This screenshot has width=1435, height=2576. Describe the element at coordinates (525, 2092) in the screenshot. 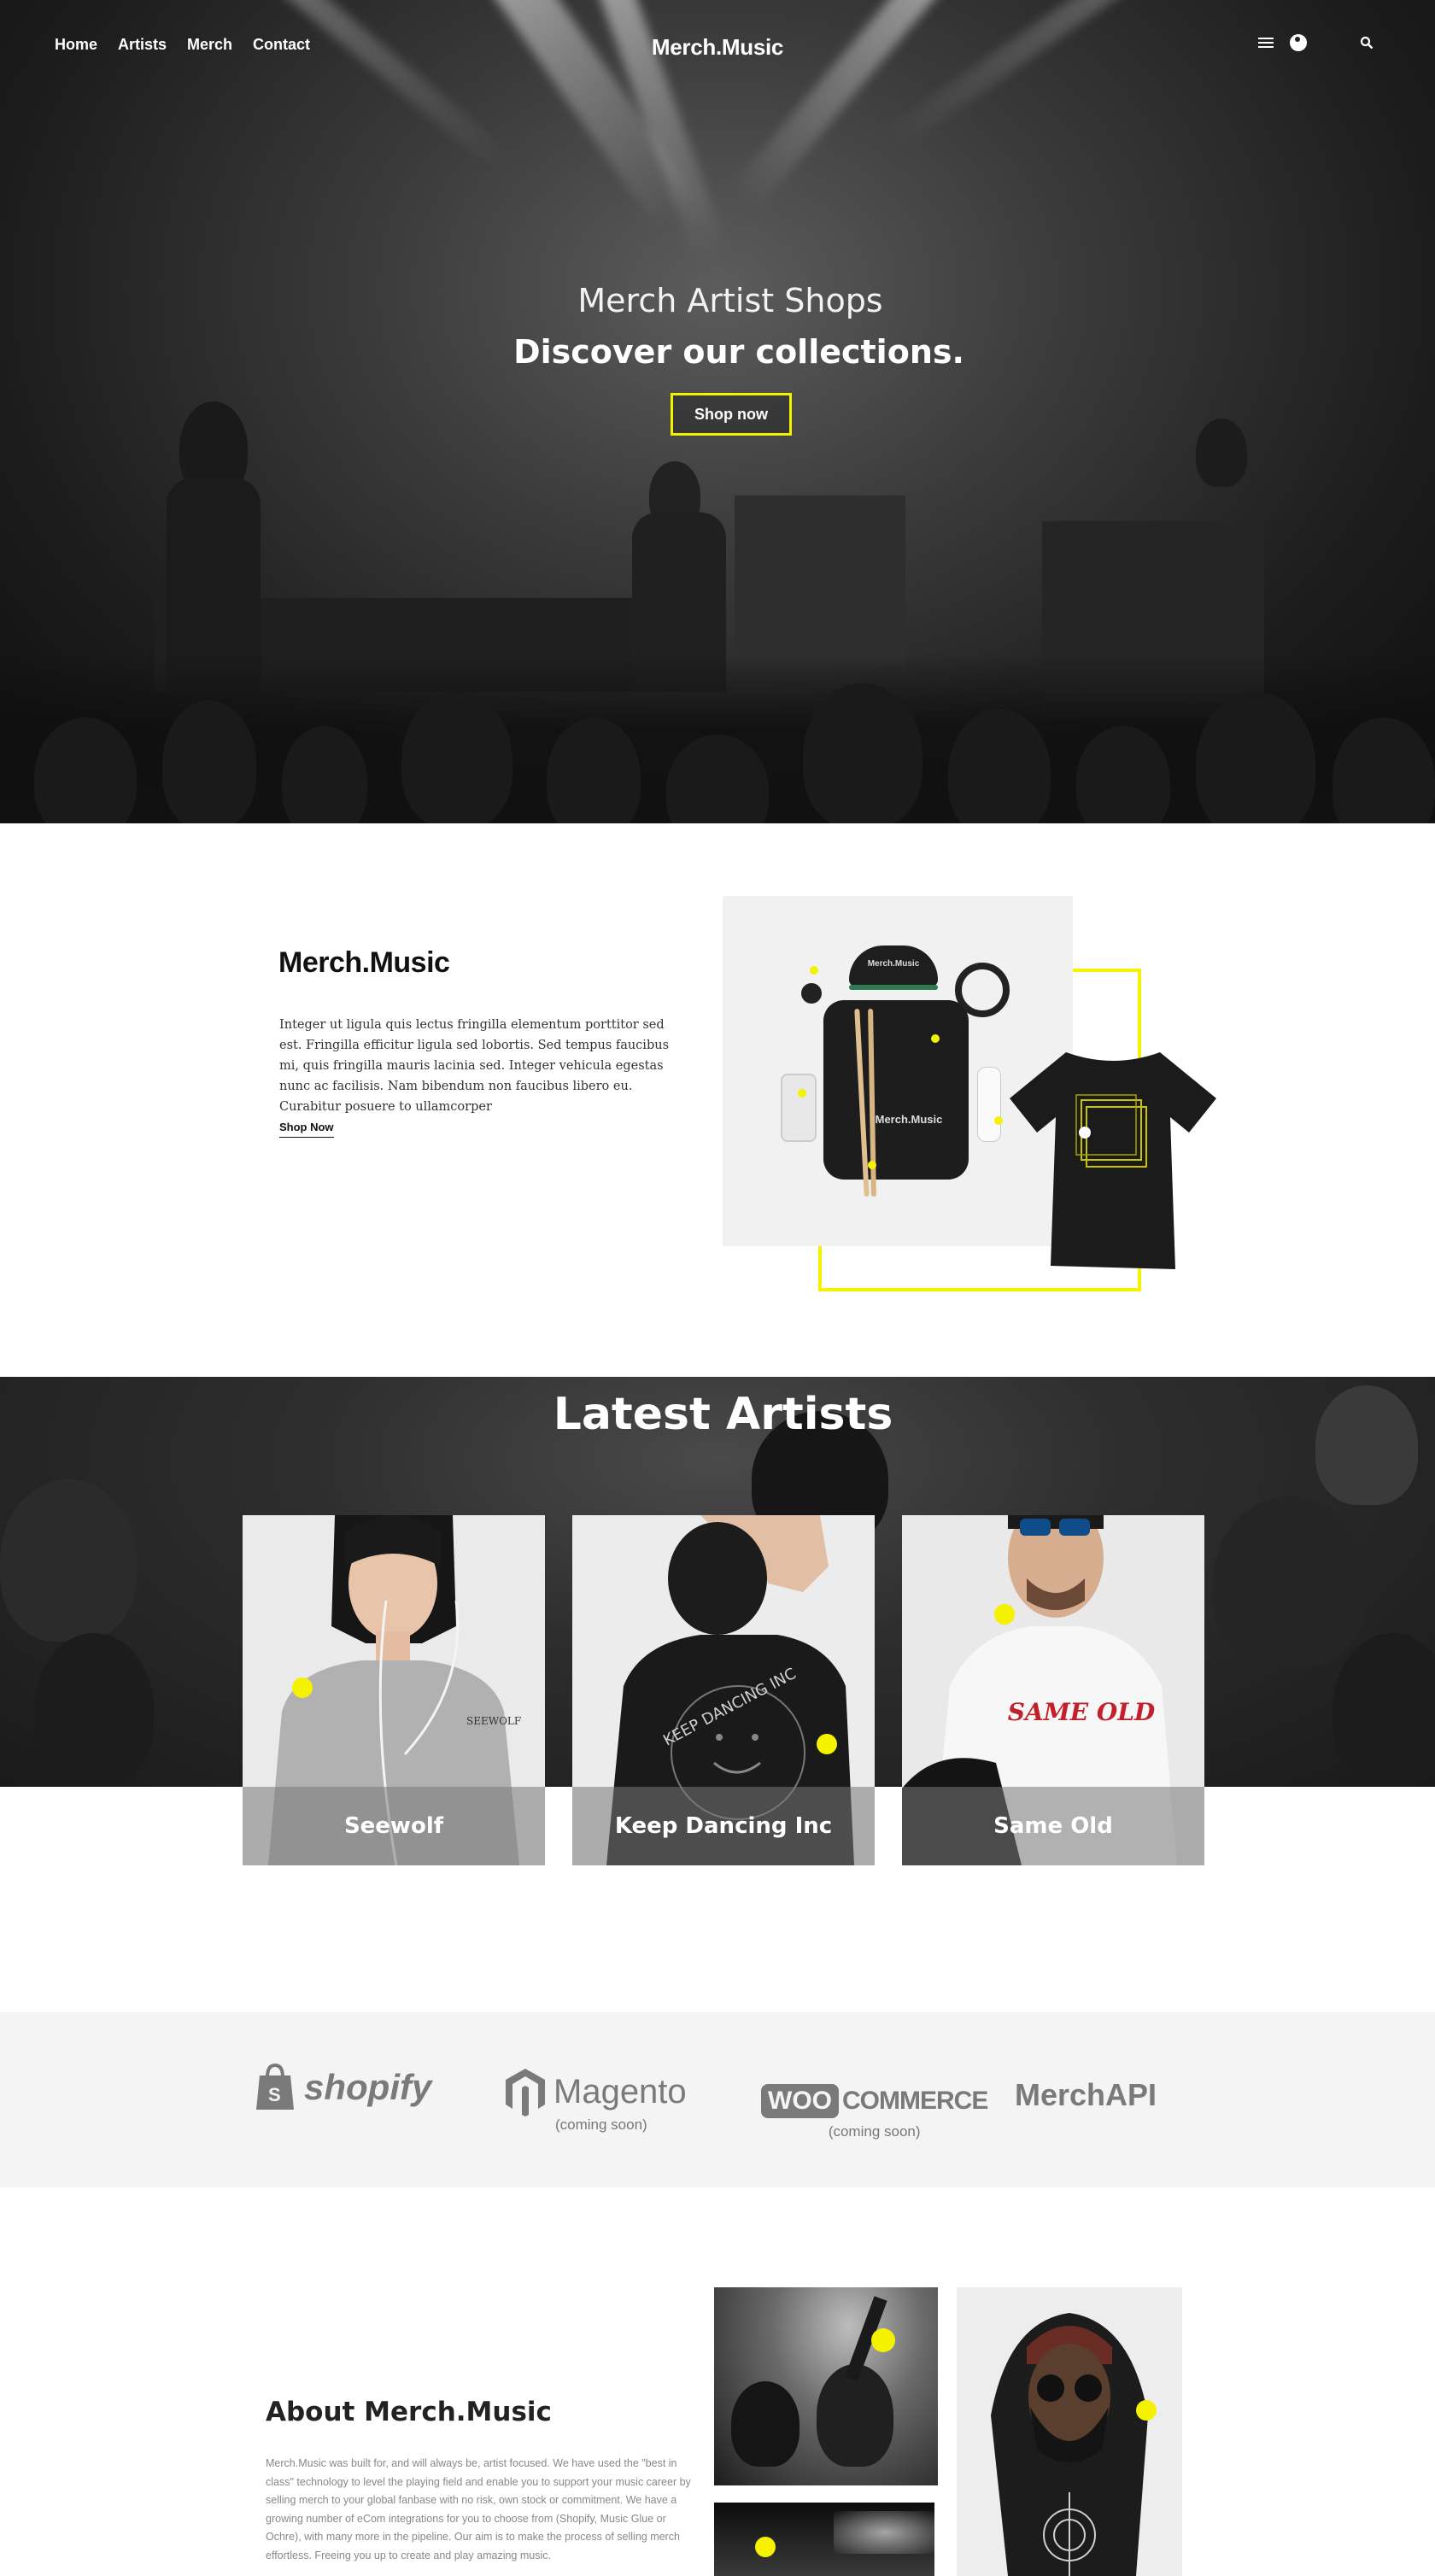

I see `magento-icon` at that location.